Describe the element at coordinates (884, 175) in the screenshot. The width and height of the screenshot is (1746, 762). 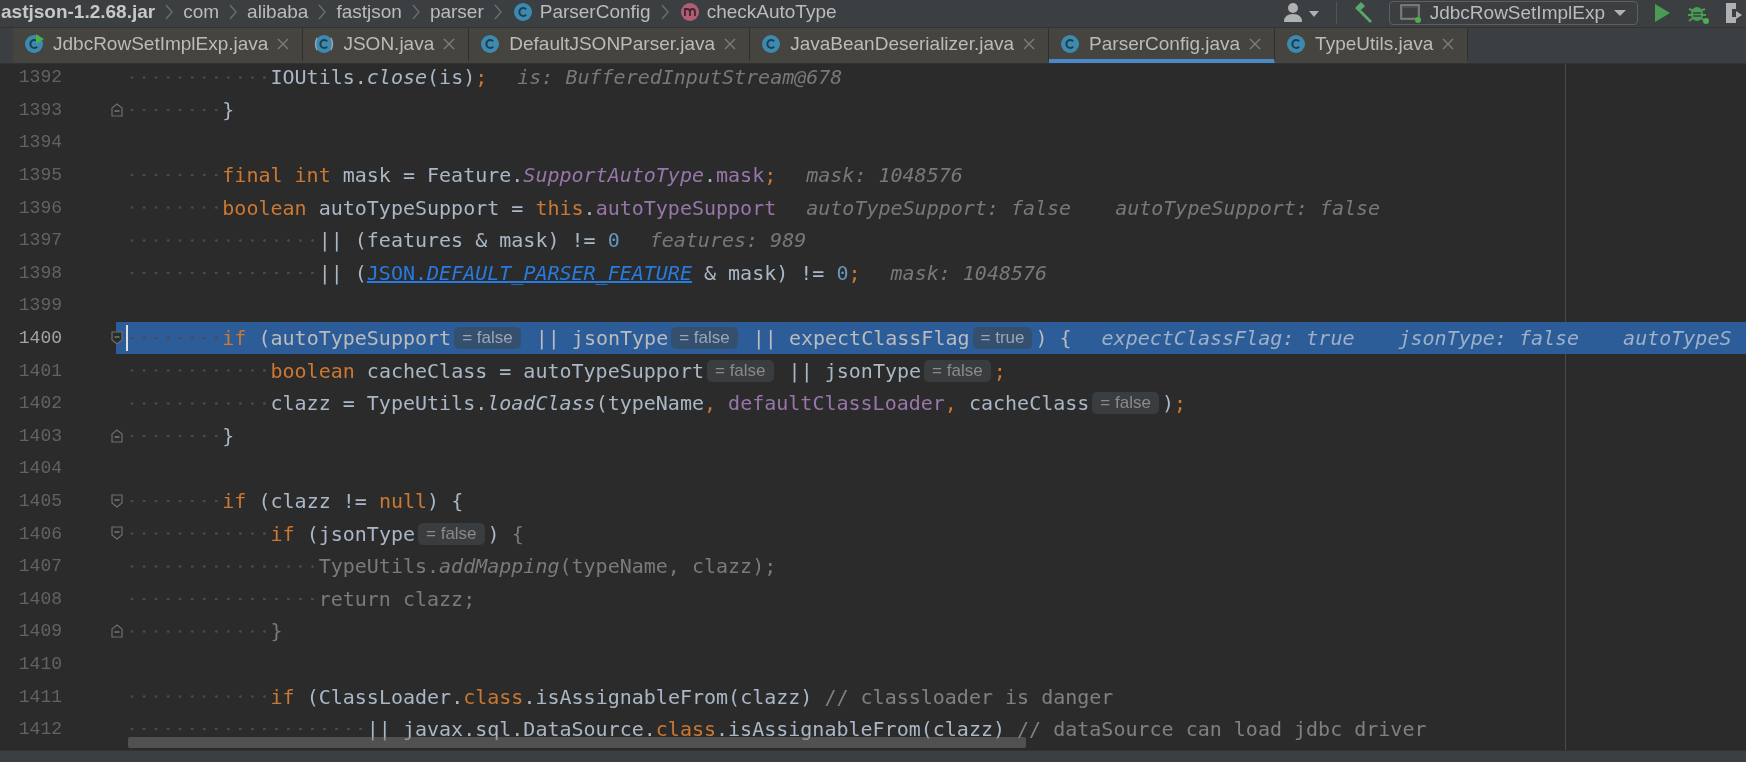
I see `debug-value-hint: mask: 1048576` at that location.